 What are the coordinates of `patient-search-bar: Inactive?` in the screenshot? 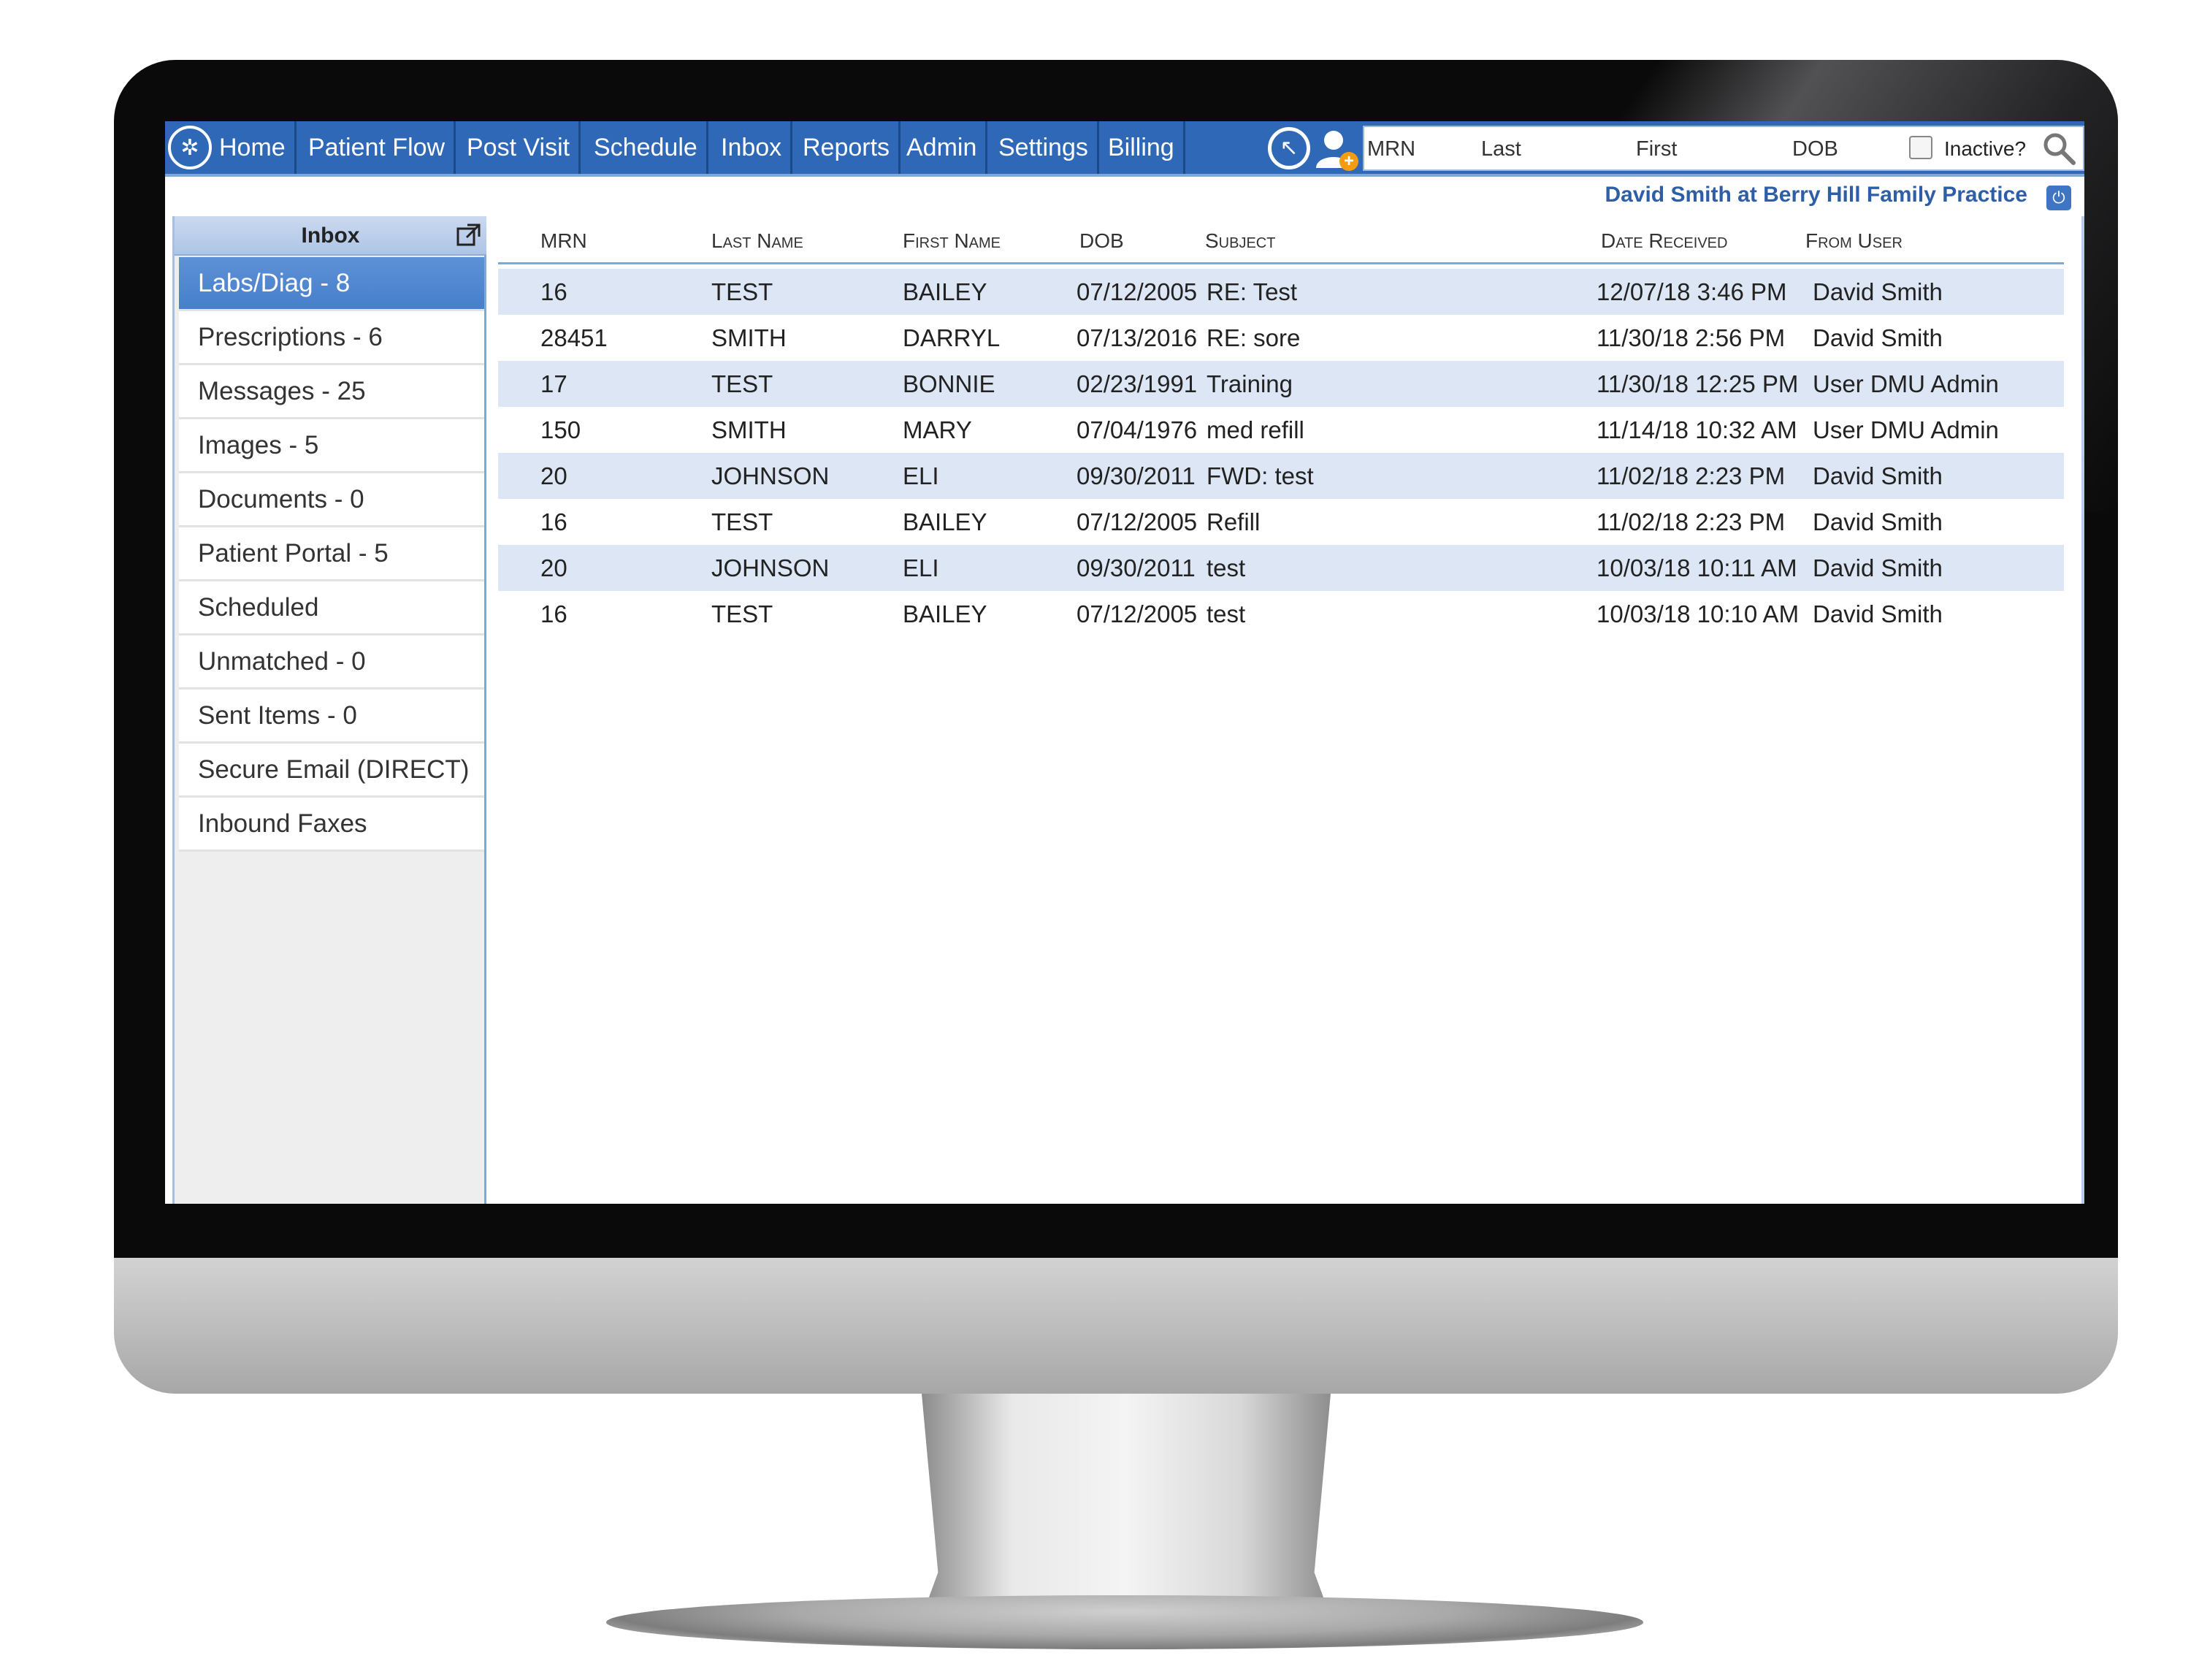 It's located at (1723, 148).